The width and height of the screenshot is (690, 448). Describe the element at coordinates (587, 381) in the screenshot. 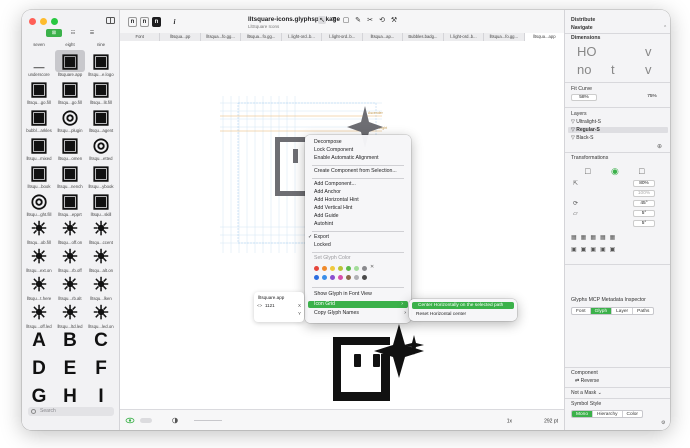

I see `reverse-button: ⇄ Reverse` at that location.